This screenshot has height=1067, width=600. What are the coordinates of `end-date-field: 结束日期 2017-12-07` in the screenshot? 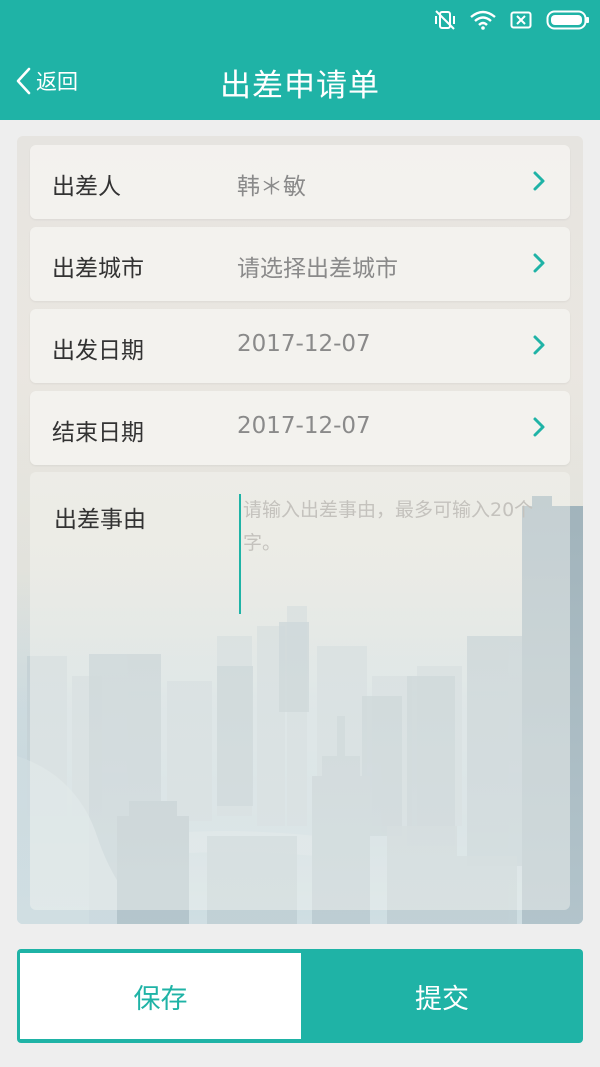 It's located at (300, 428).